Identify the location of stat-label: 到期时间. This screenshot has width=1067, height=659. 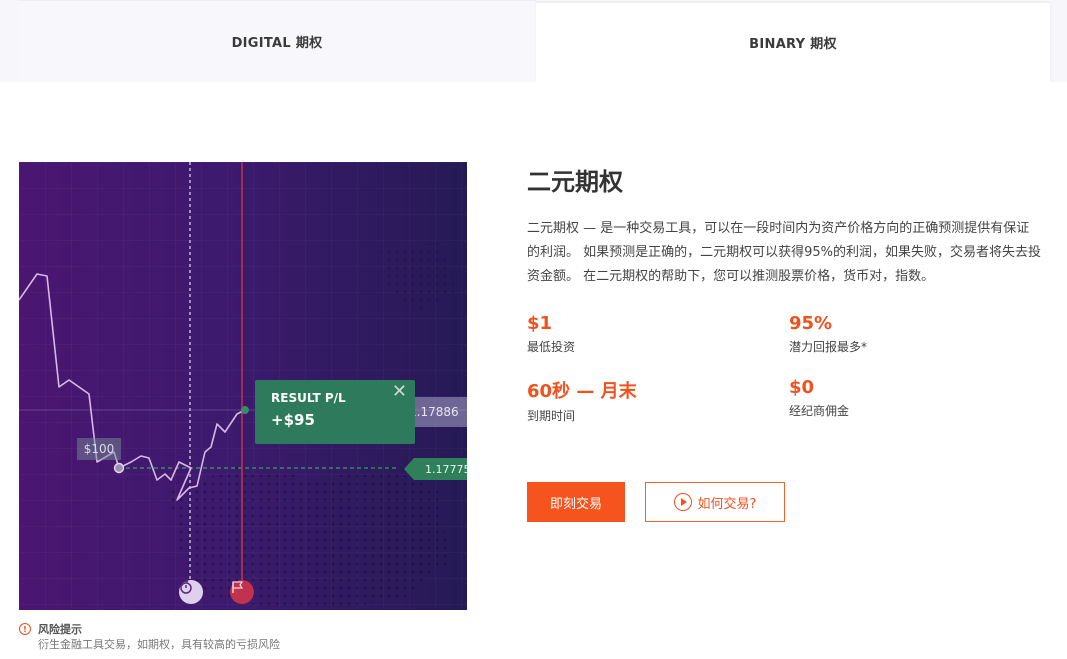
(551, 416).